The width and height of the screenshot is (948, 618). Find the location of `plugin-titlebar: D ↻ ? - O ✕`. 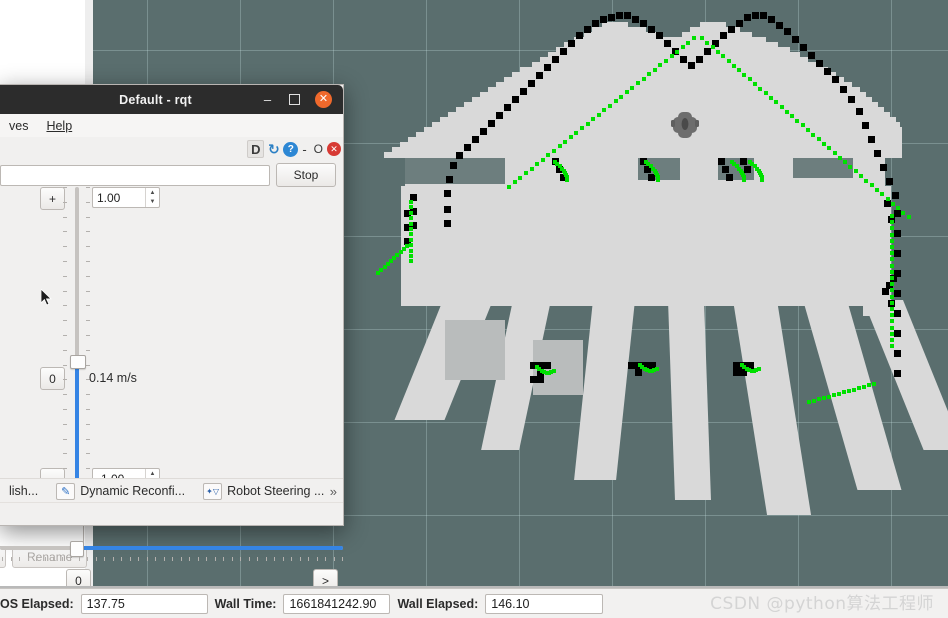

plugin-titlebar: D ↻ ? - O ✕ is located at coordinates (171, 149).